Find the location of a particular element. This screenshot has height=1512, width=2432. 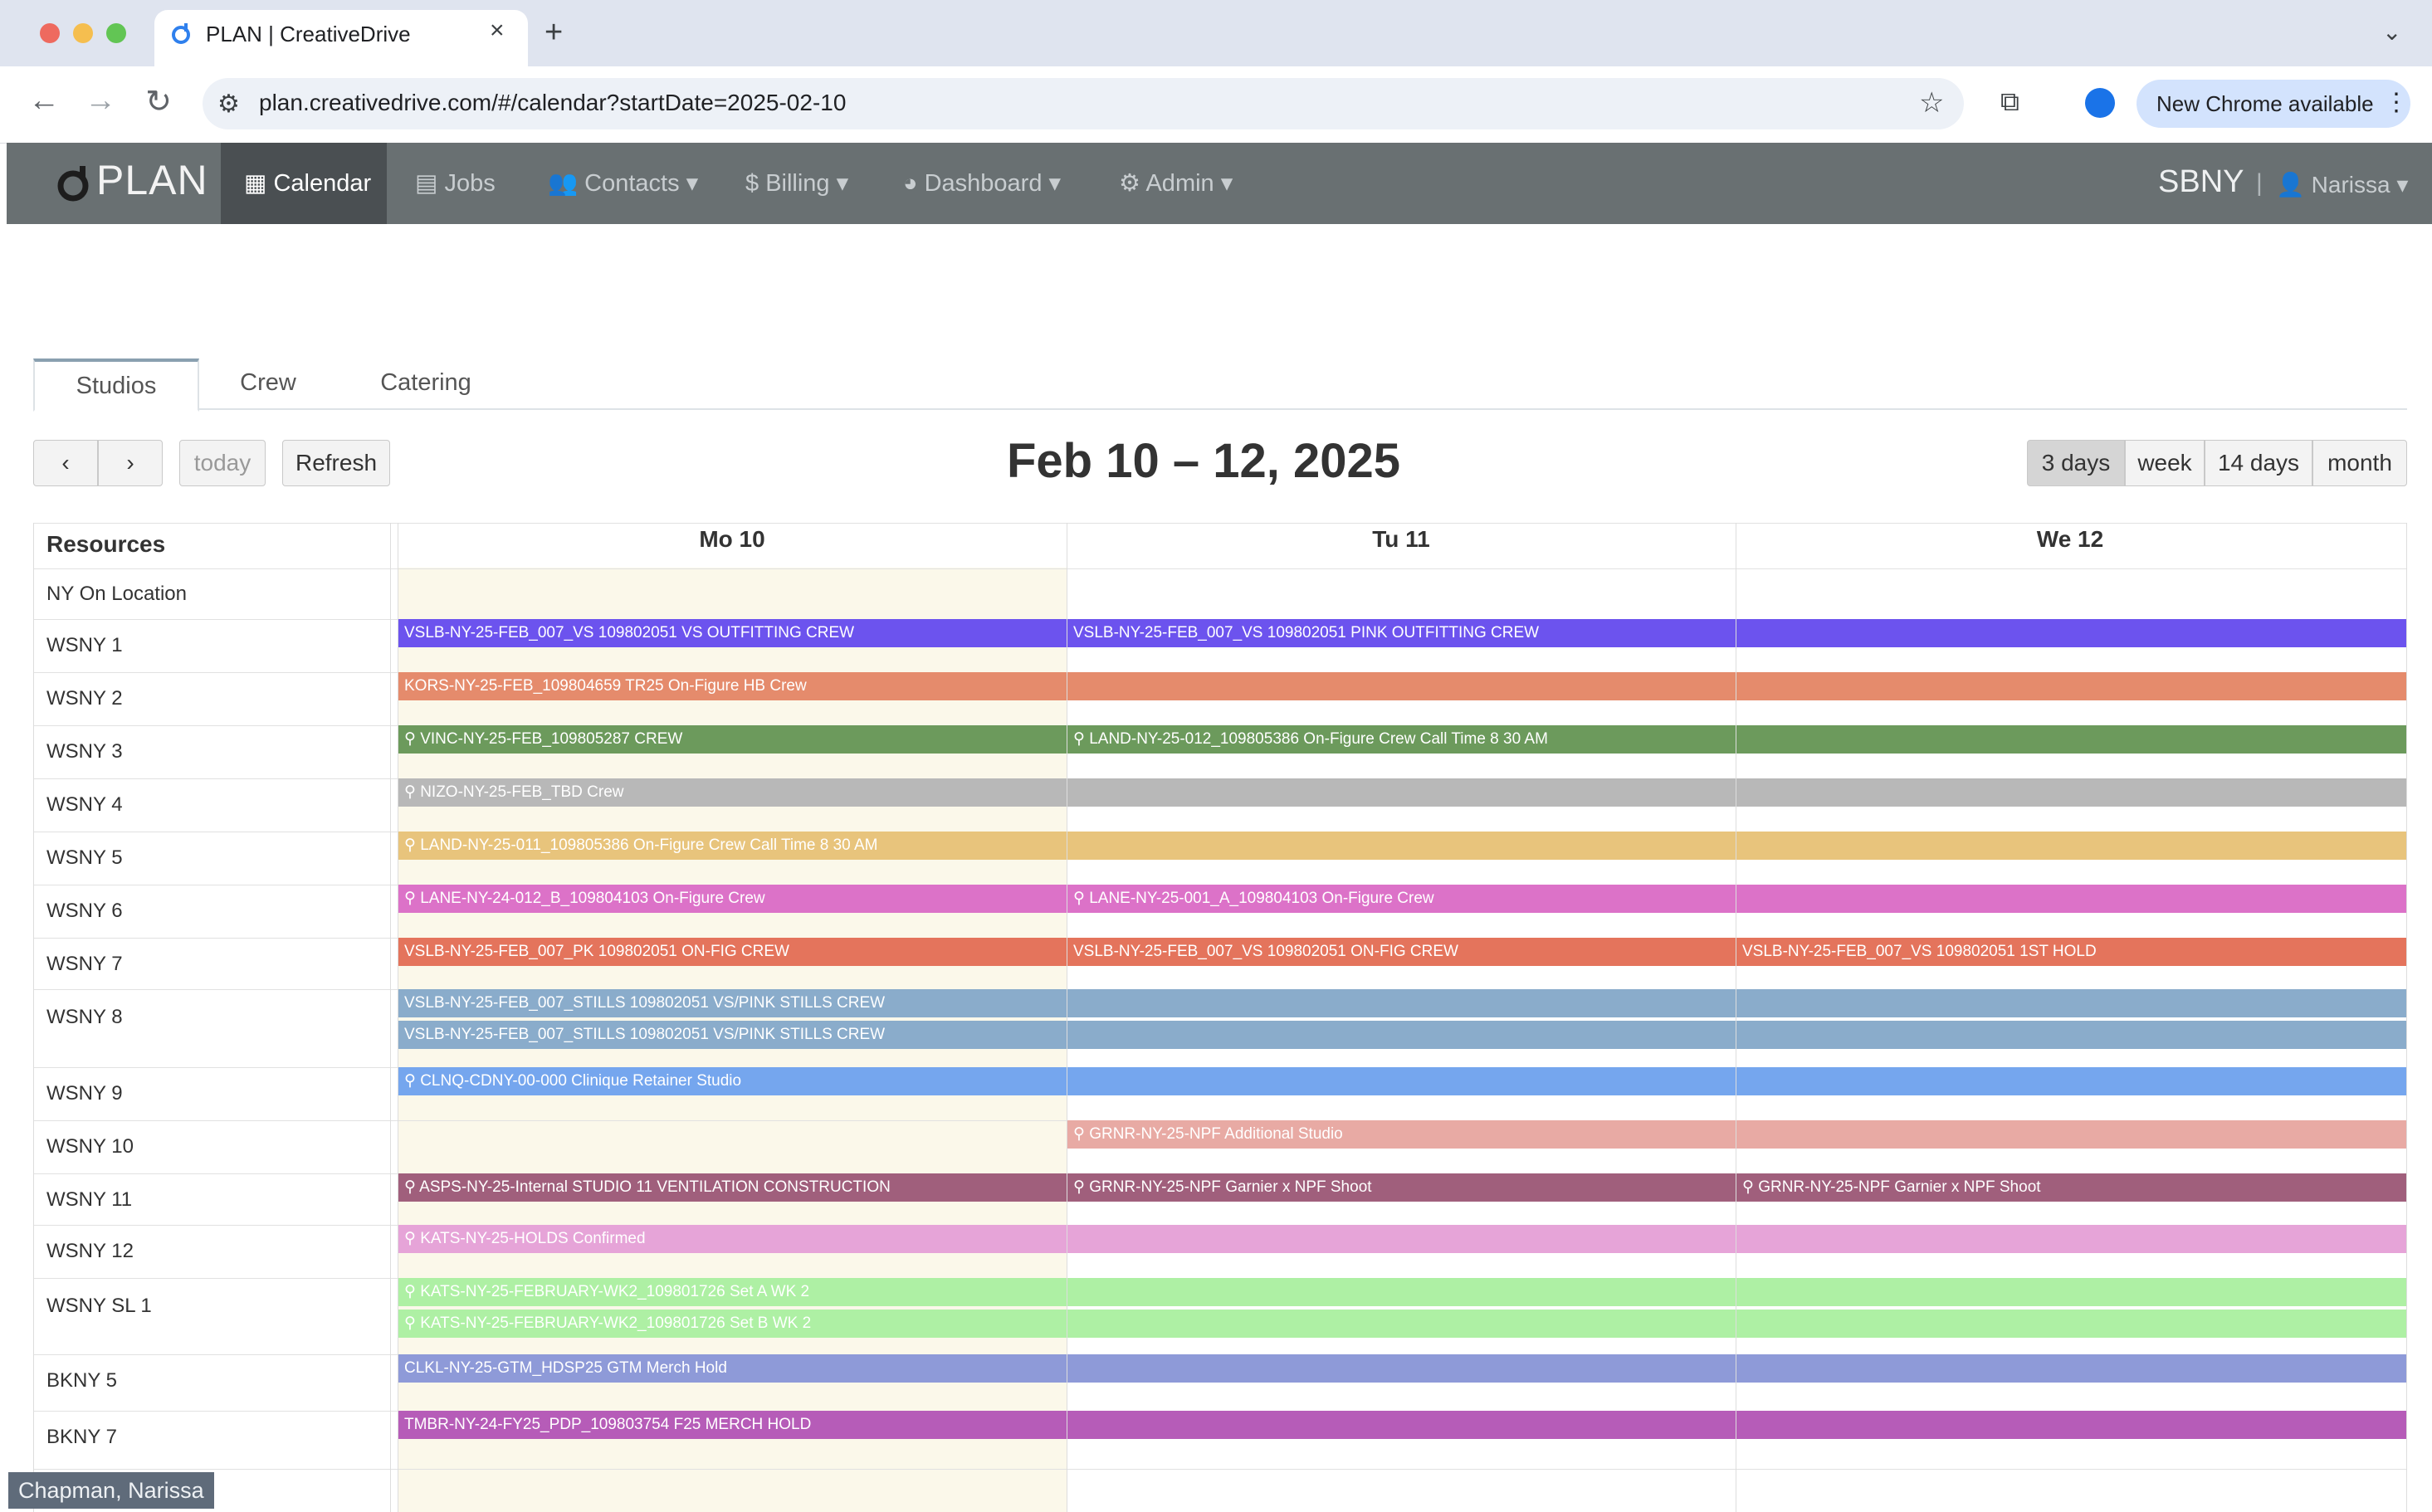

nav-calendar: ▦ Calendar is located at coordinates (304, 183).